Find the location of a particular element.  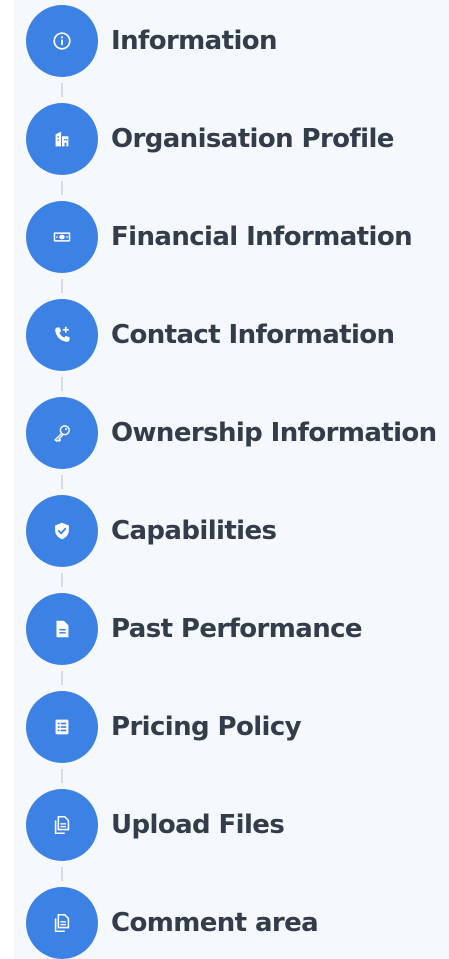

step-contact-information: Contact Information is located at coordinates (237, 335).